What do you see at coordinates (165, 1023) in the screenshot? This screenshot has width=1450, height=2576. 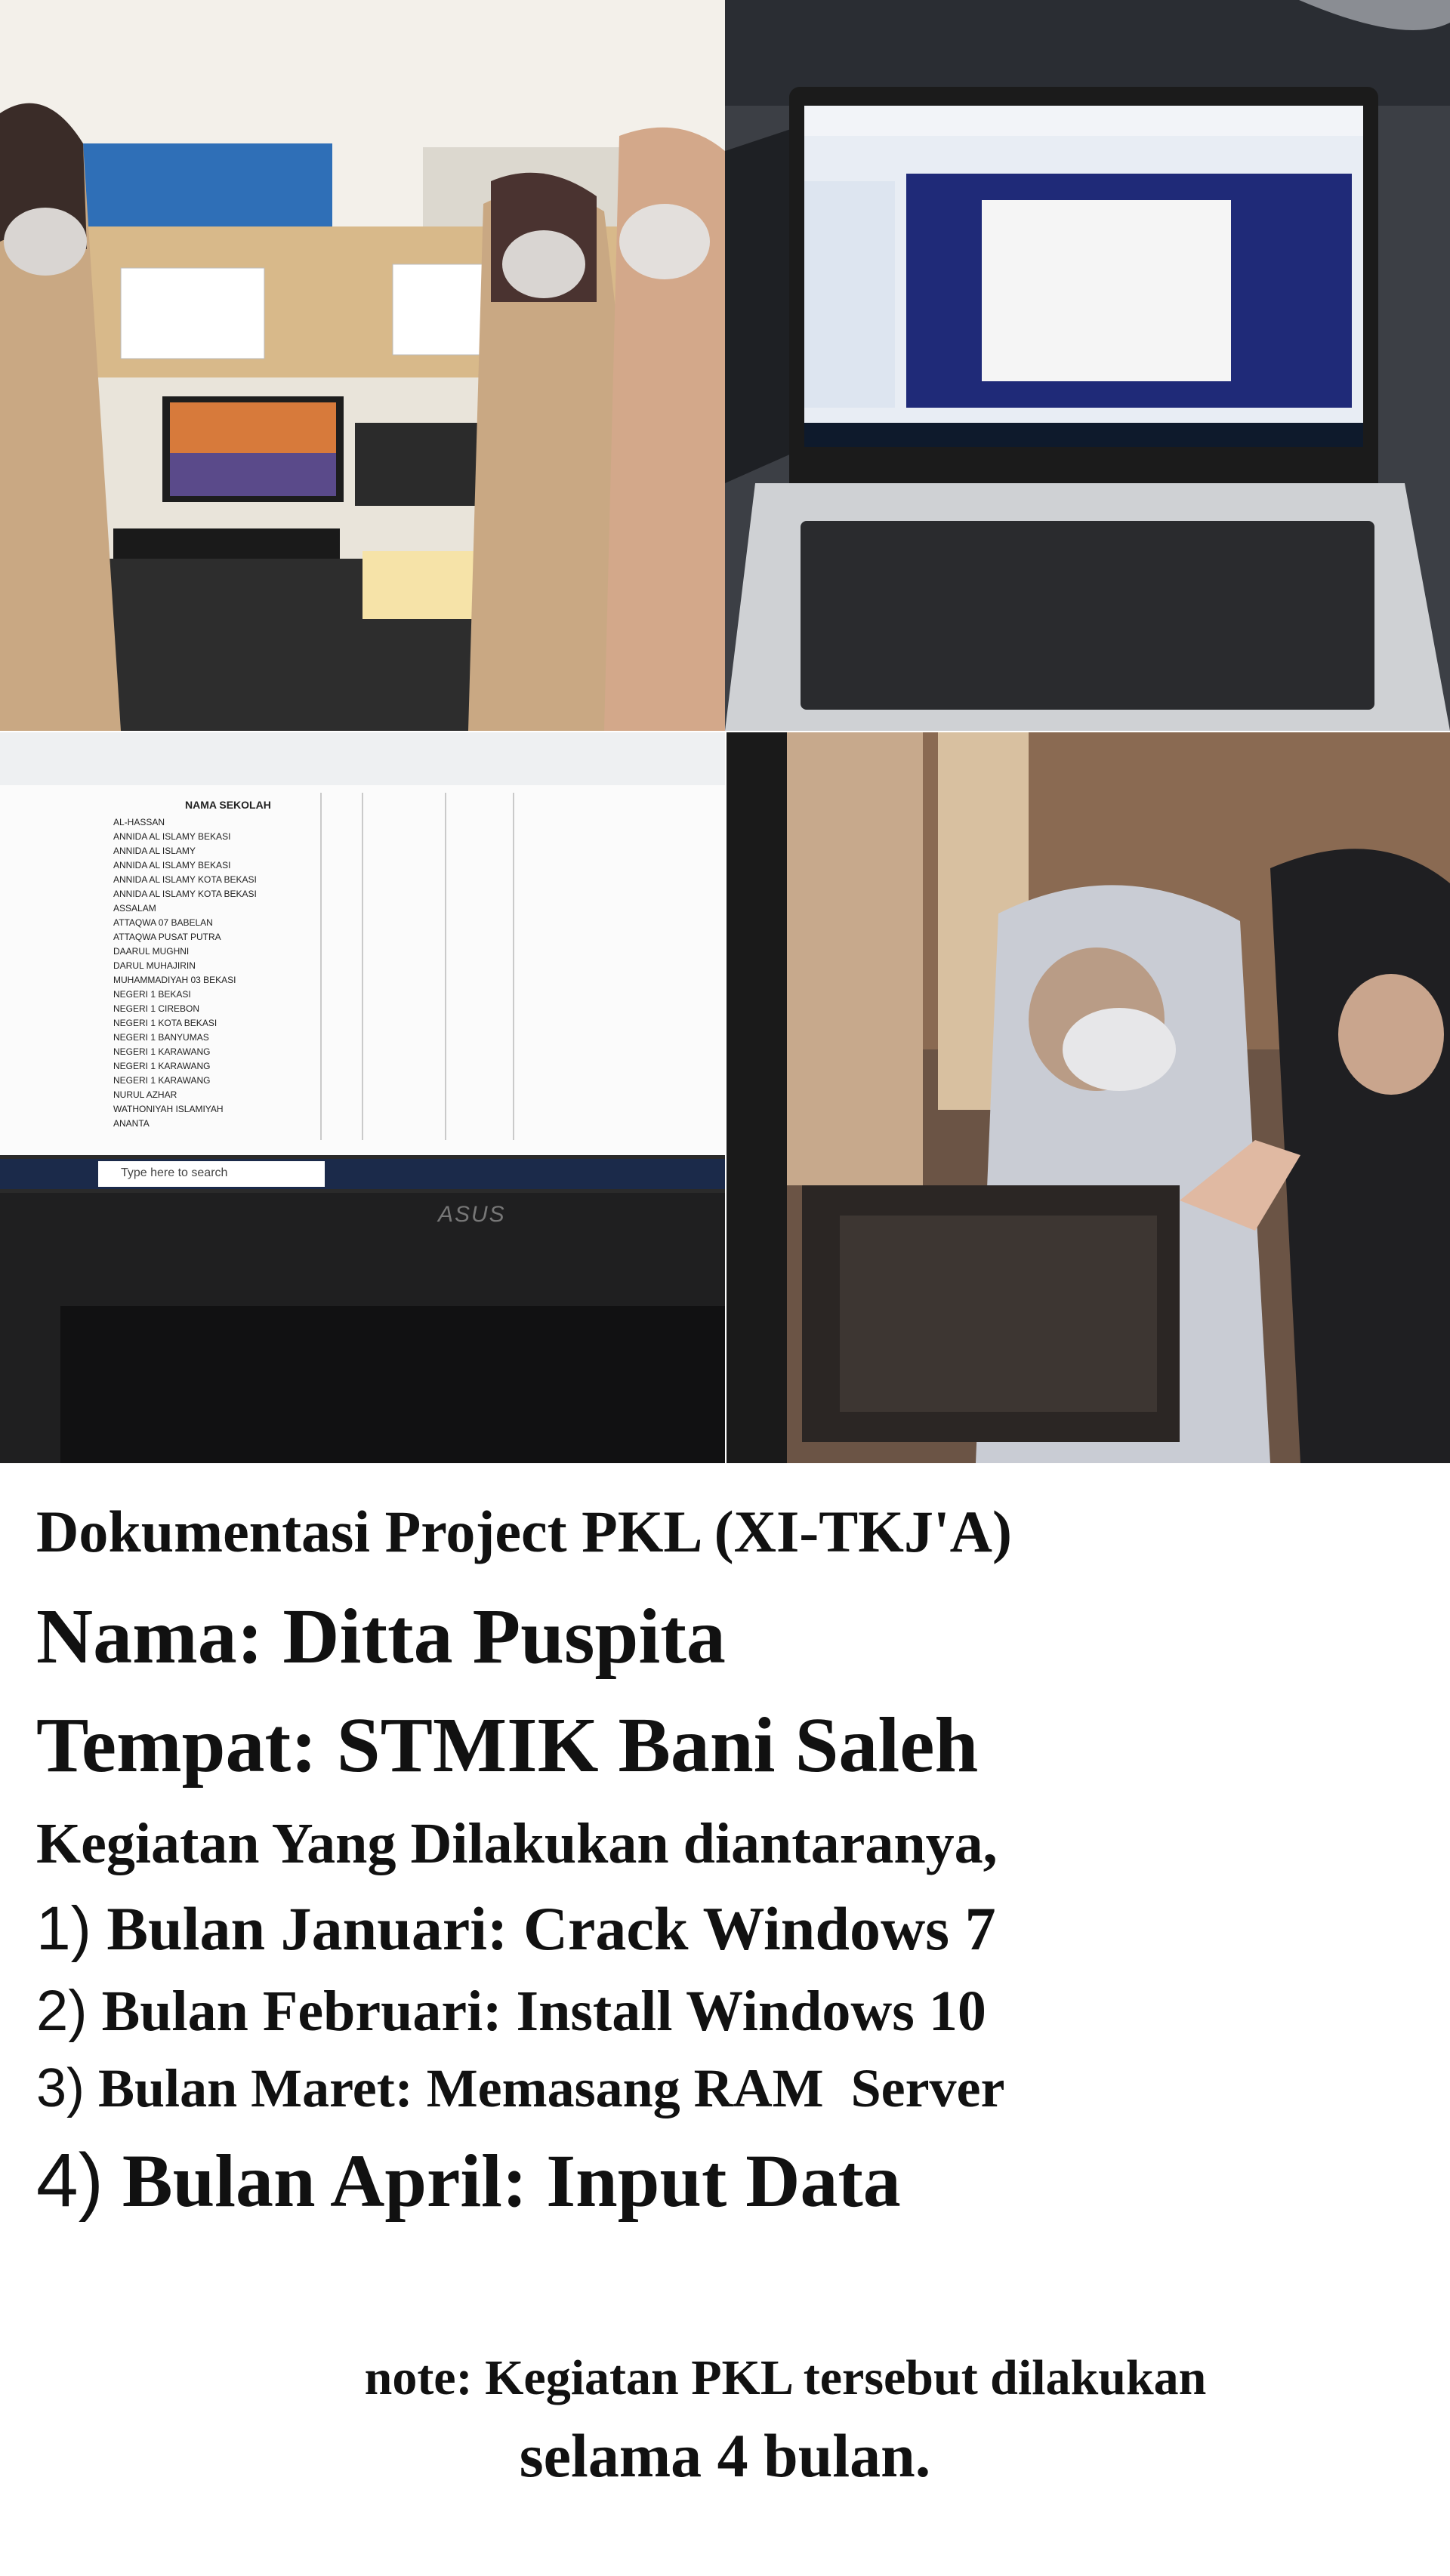 I see `spreadsheet-row: NEGERI 1 KOTA BEKASI` at bounding box center [165, 1023].